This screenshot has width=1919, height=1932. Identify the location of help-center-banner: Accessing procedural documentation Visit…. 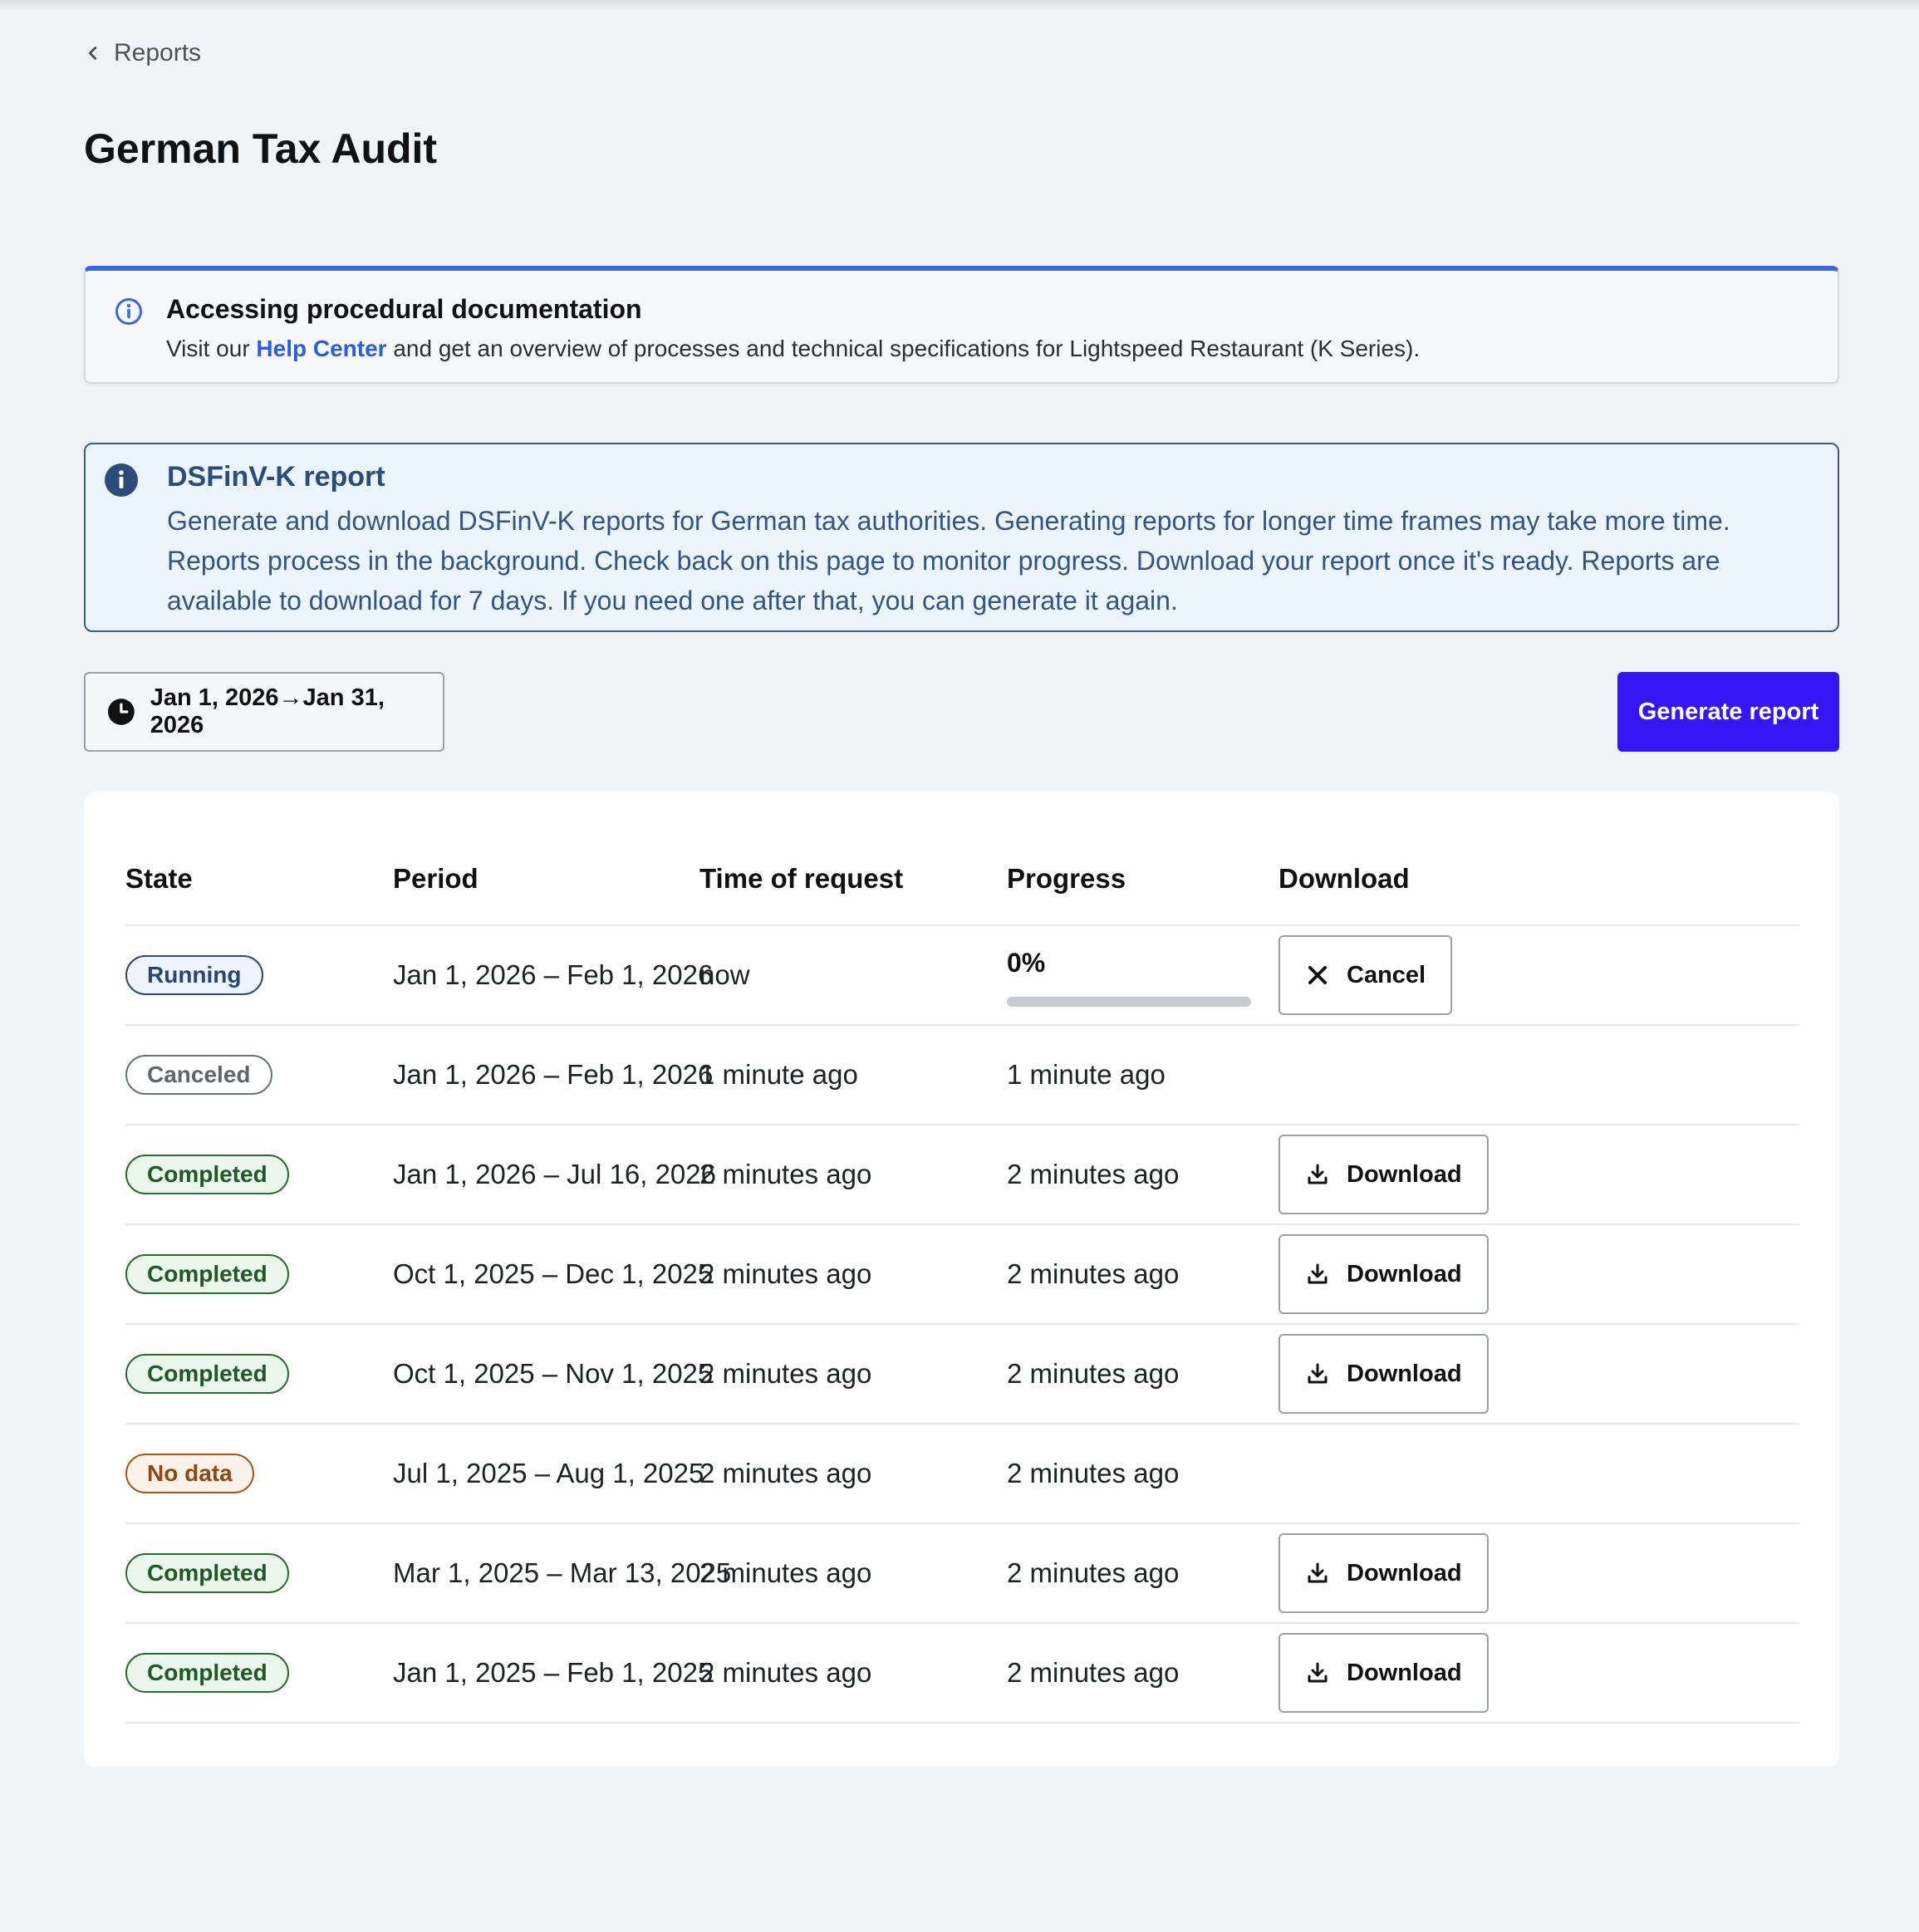
(962, 325).